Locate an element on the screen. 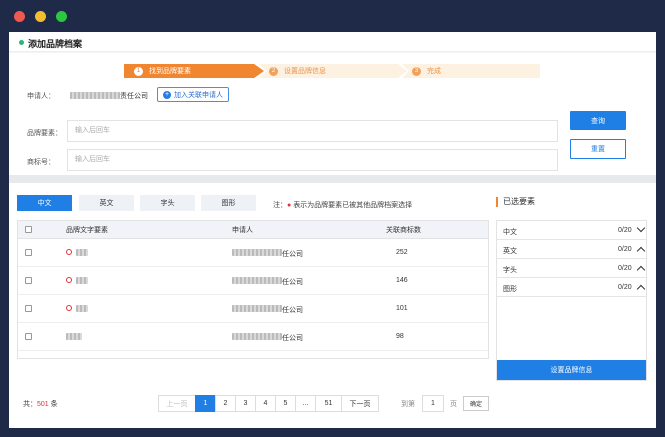  row-count: 101 is located at coordinates (402, 308).